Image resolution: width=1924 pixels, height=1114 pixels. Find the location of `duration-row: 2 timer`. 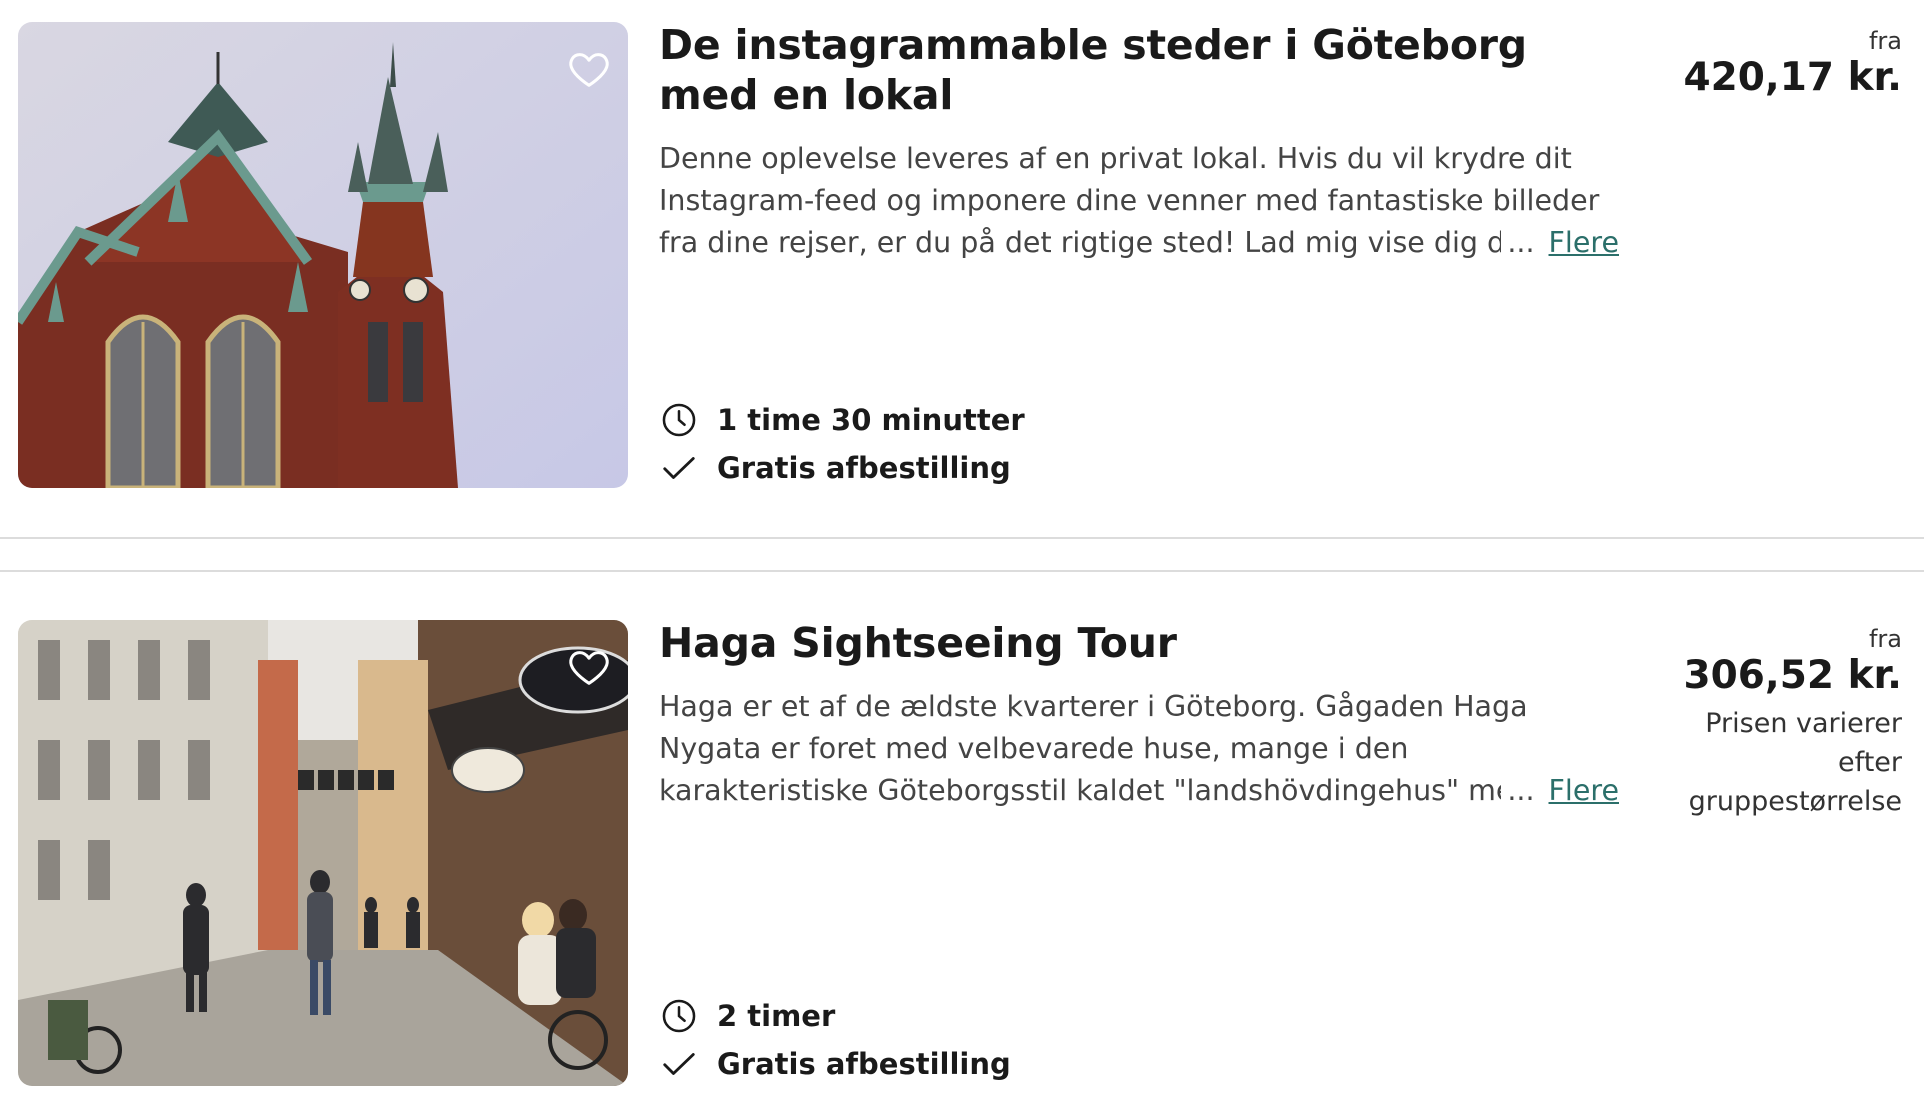

duration-row: 2 timer is located at coordinates (835, 1016).